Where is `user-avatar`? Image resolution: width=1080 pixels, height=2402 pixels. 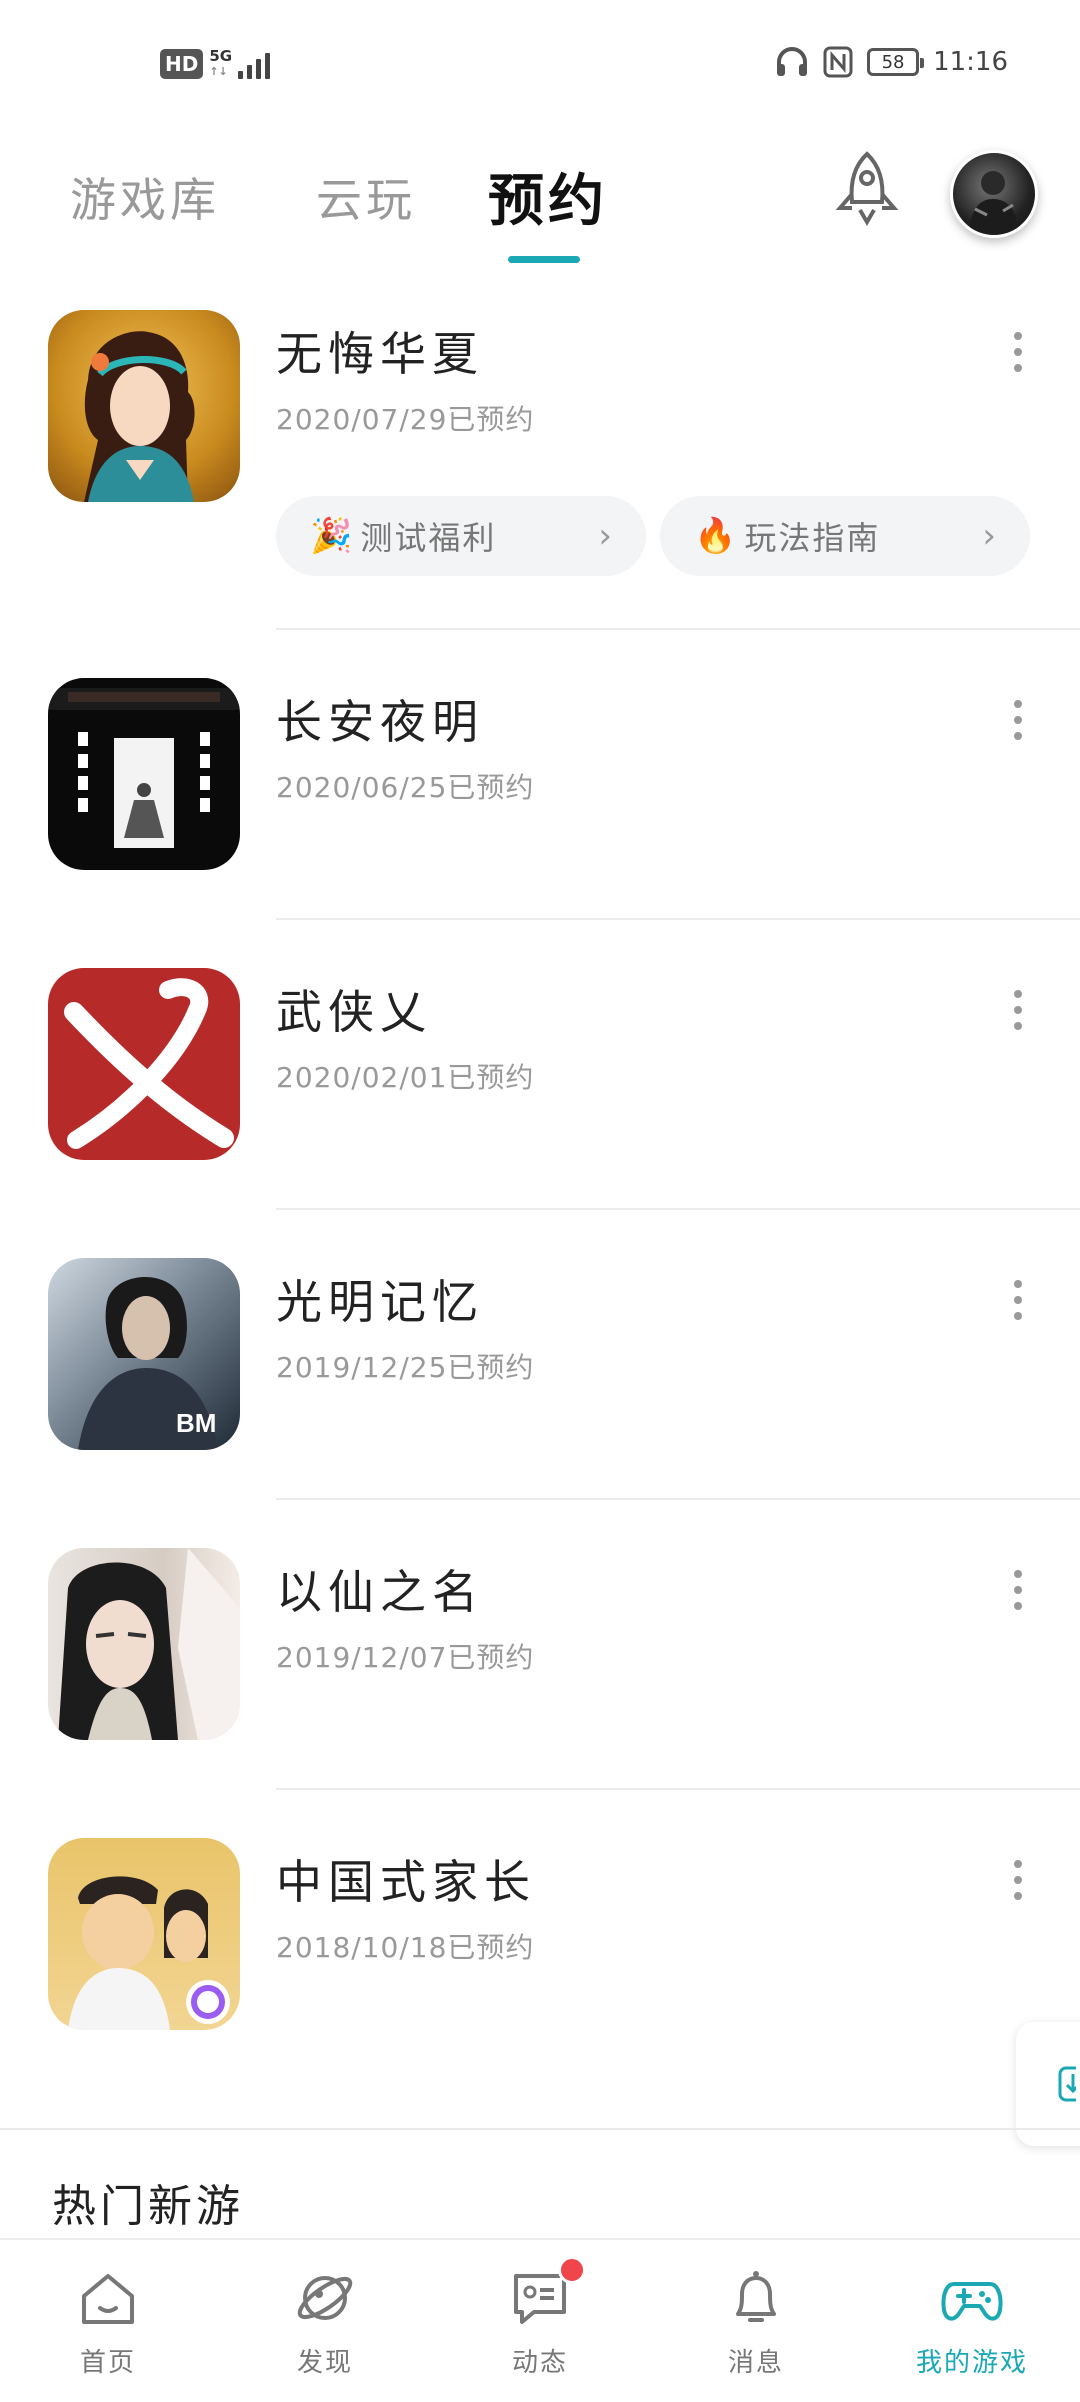 user-avatar is located at coordinates (994, 194).